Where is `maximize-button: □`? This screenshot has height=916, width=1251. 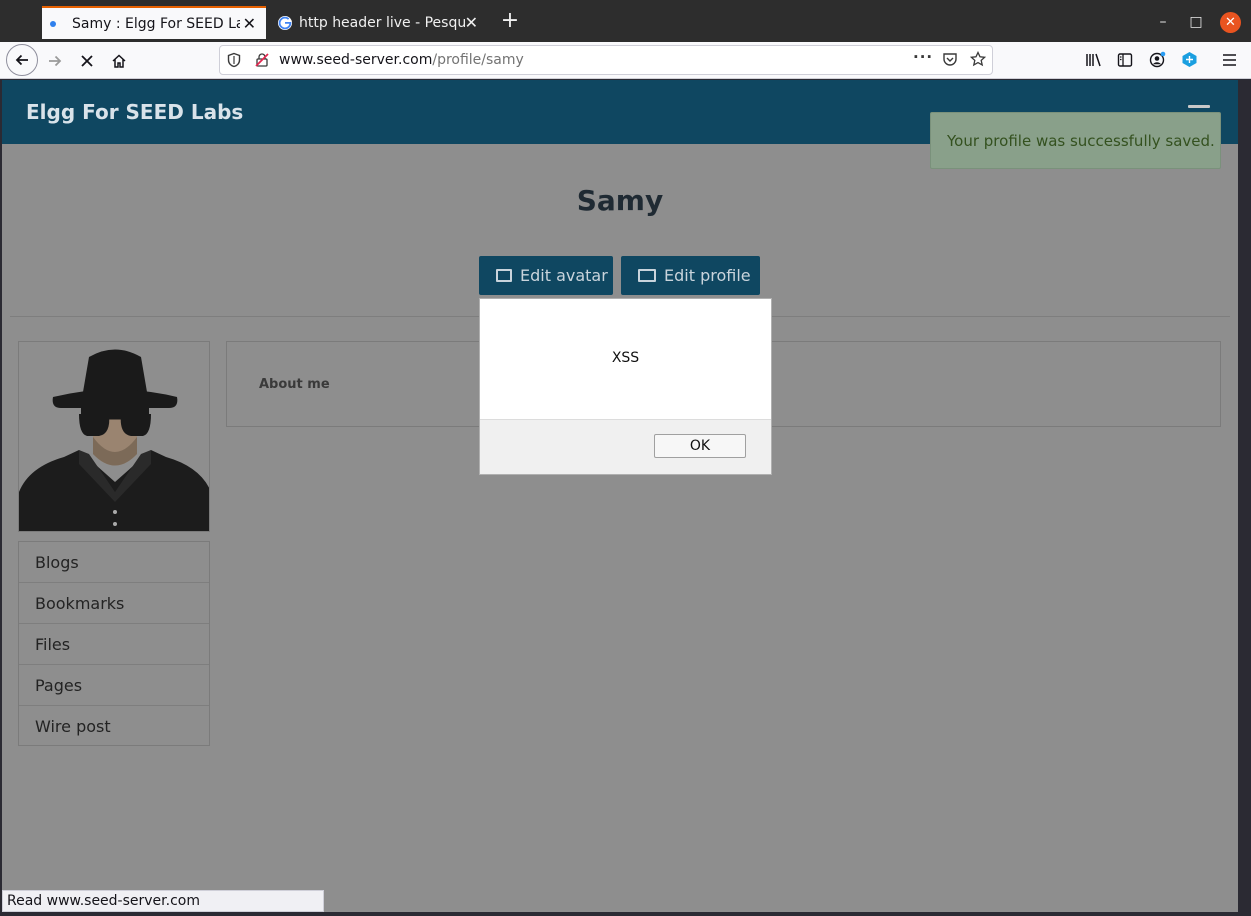
maximize-button: □ is located at coordinates (1196, 22).